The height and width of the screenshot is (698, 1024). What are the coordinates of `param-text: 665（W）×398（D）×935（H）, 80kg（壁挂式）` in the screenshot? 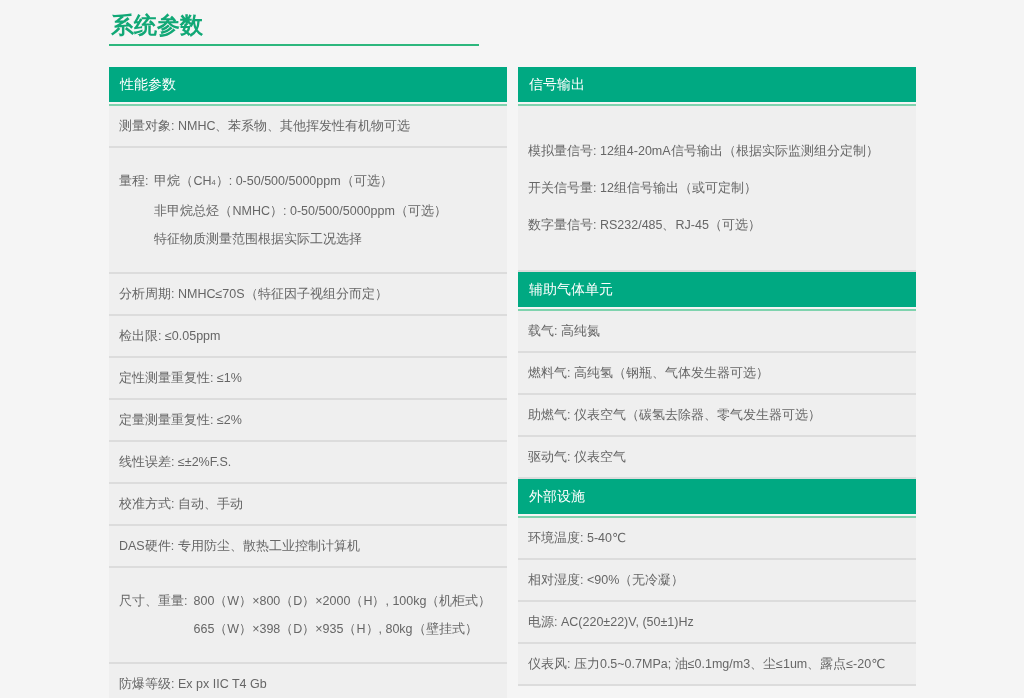 It's located at (336, 629).